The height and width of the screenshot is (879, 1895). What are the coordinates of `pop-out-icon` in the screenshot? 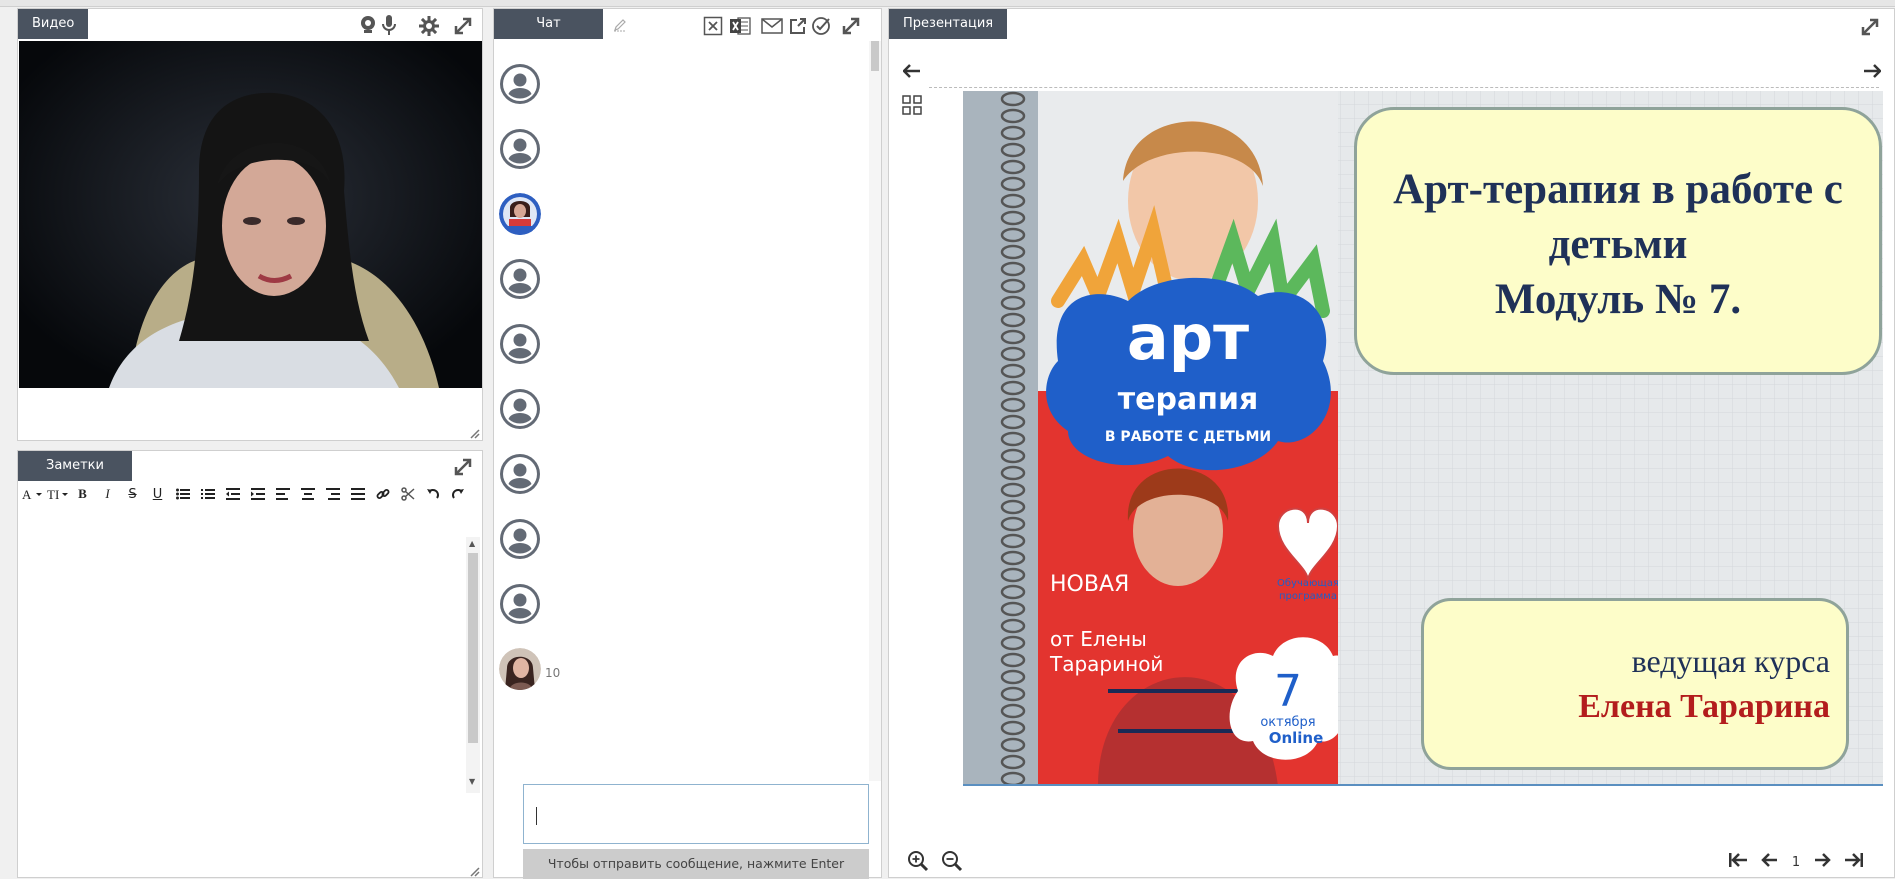 It's located at (798, 26).